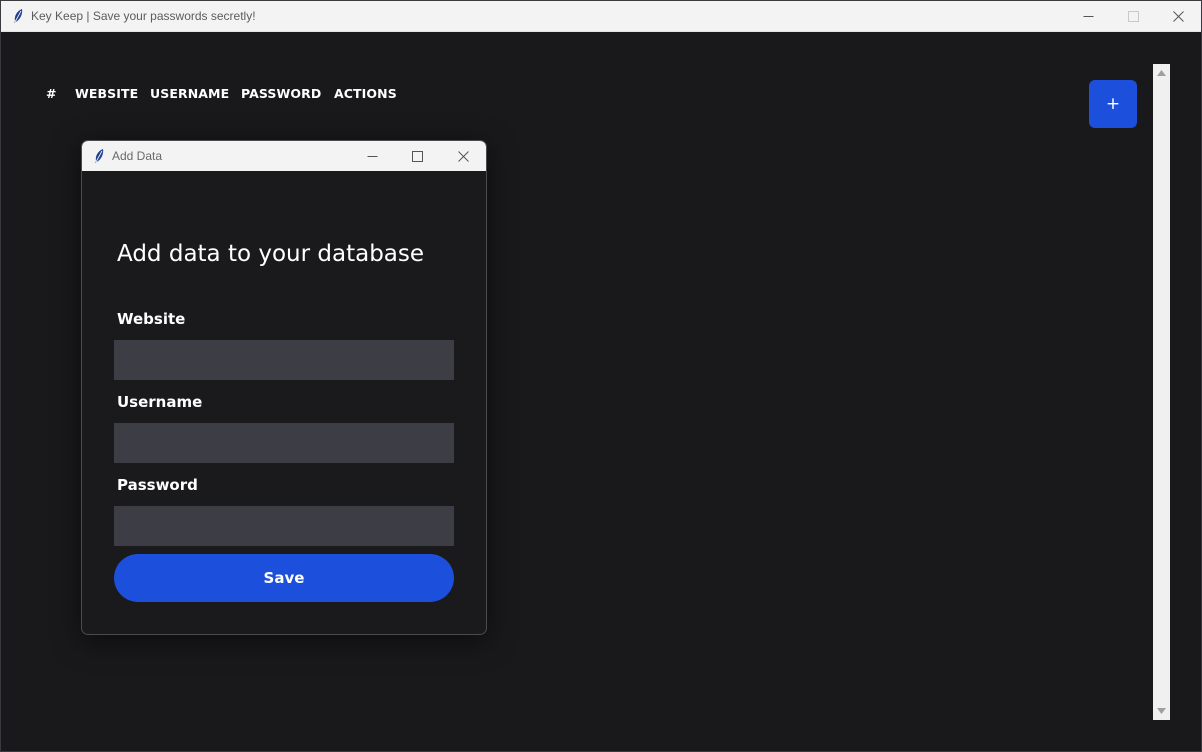  What do you see at coordinates (284, 443) in the screenshot?
I see `username-input` at bounding box center [284, 443].